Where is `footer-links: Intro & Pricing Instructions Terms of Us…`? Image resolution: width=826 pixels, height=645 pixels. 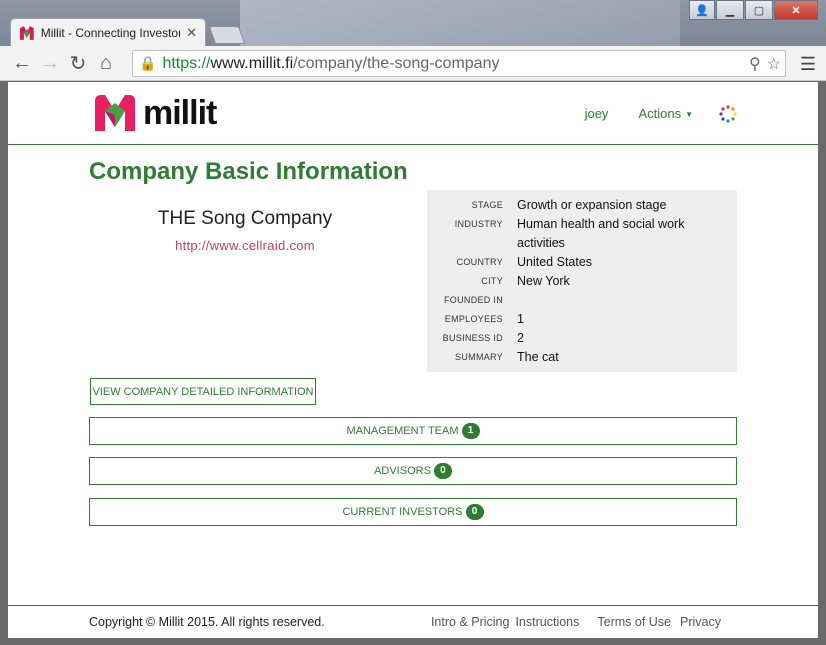
footer-links: Intro & Pricing Instructions Terms of Us… is located at coordinates (576, 622).